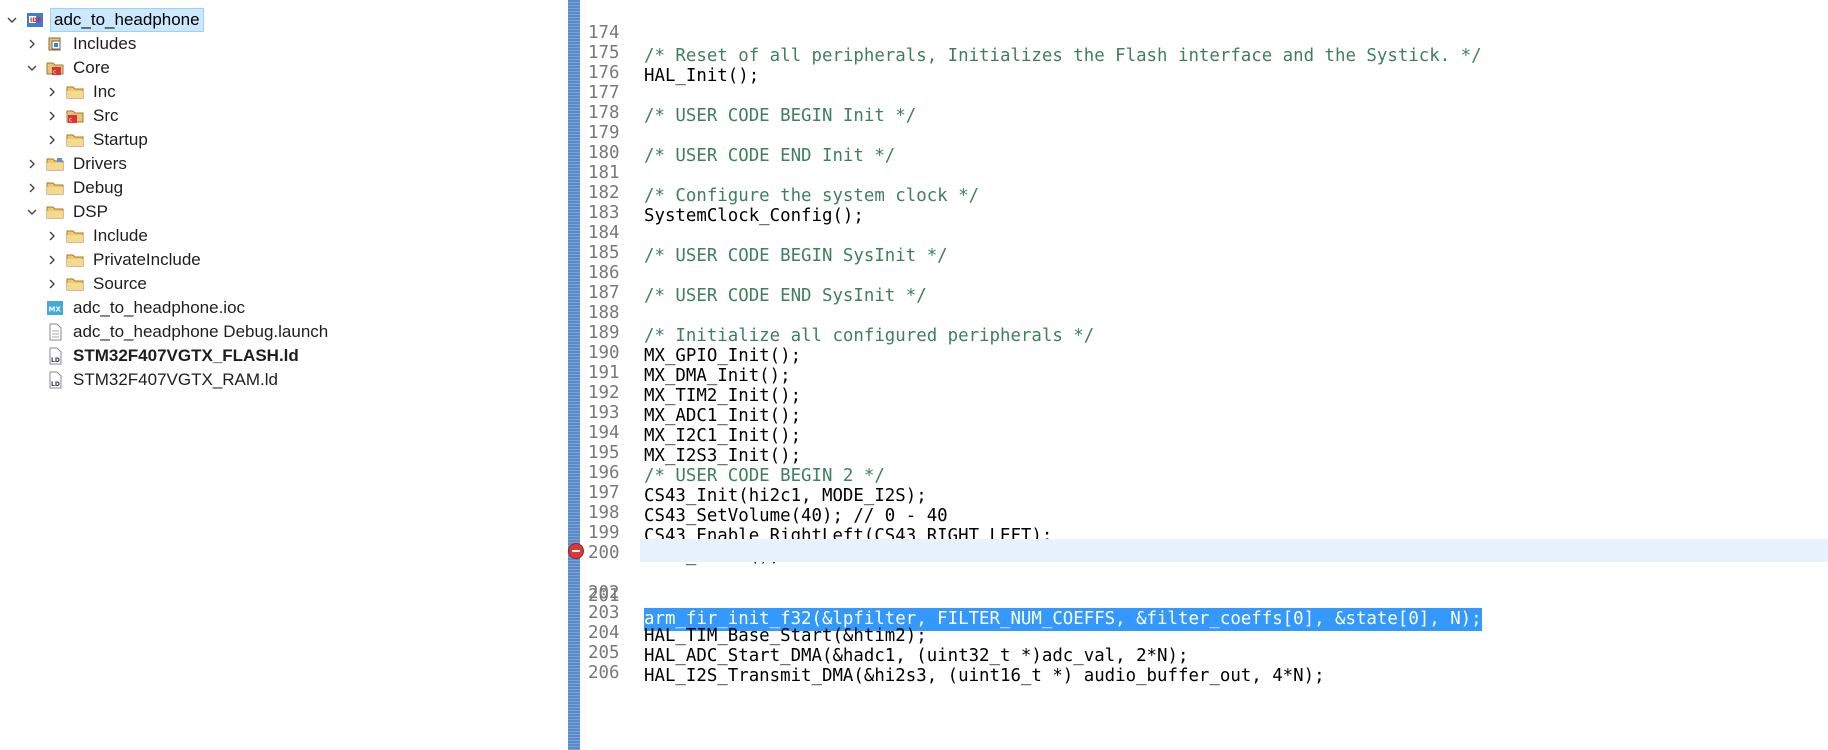  What do you see at coordinates (604, 673) in the screenshot?
I see `line-number: 206` at bounding box center [604, 673].